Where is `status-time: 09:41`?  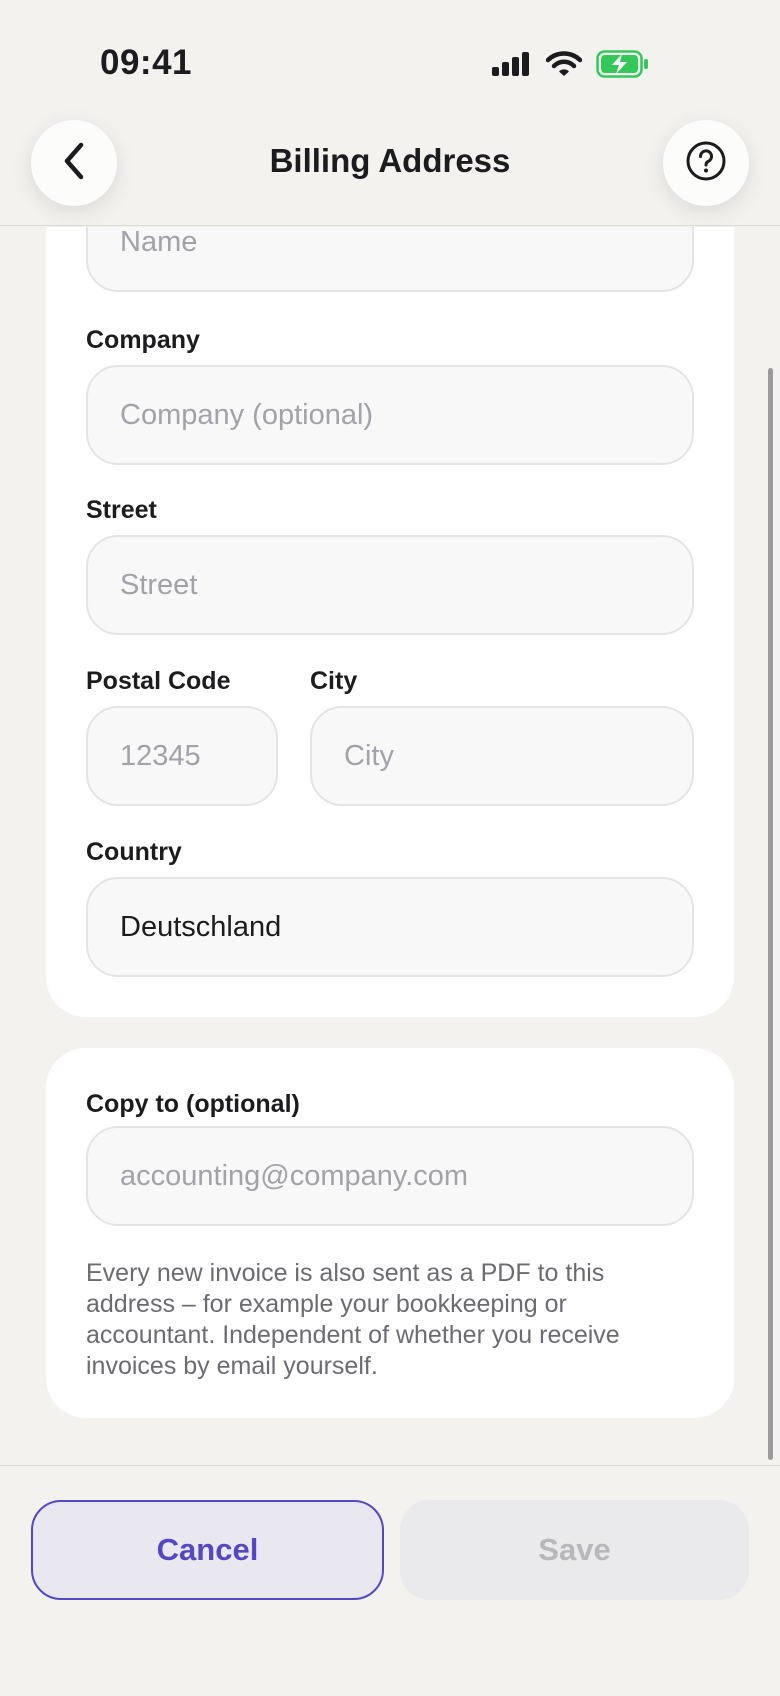 status-time: 09:41 is located at coordinates (146, 62).